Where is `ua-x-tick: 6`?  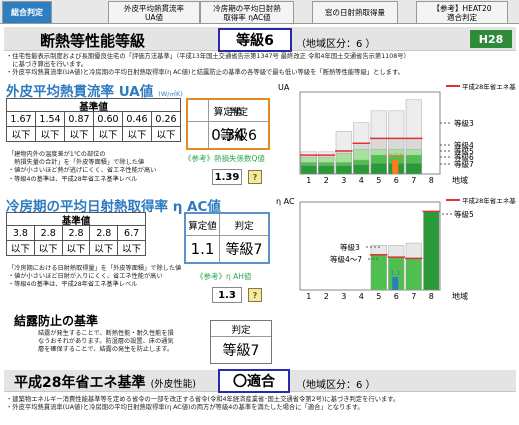
ua-x-tick: 6 is located at coordinates (396, 180).